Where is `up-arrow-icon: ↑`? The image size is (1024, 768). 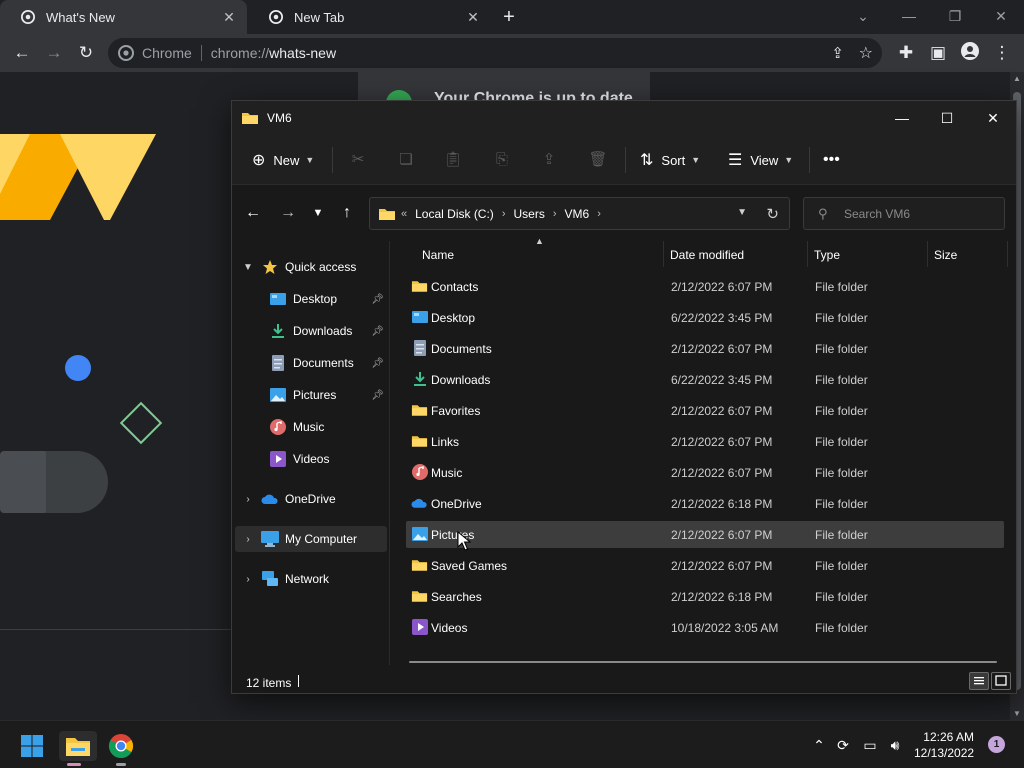 up-arrow-icon: ↑ is located at coordinates (347, 213).